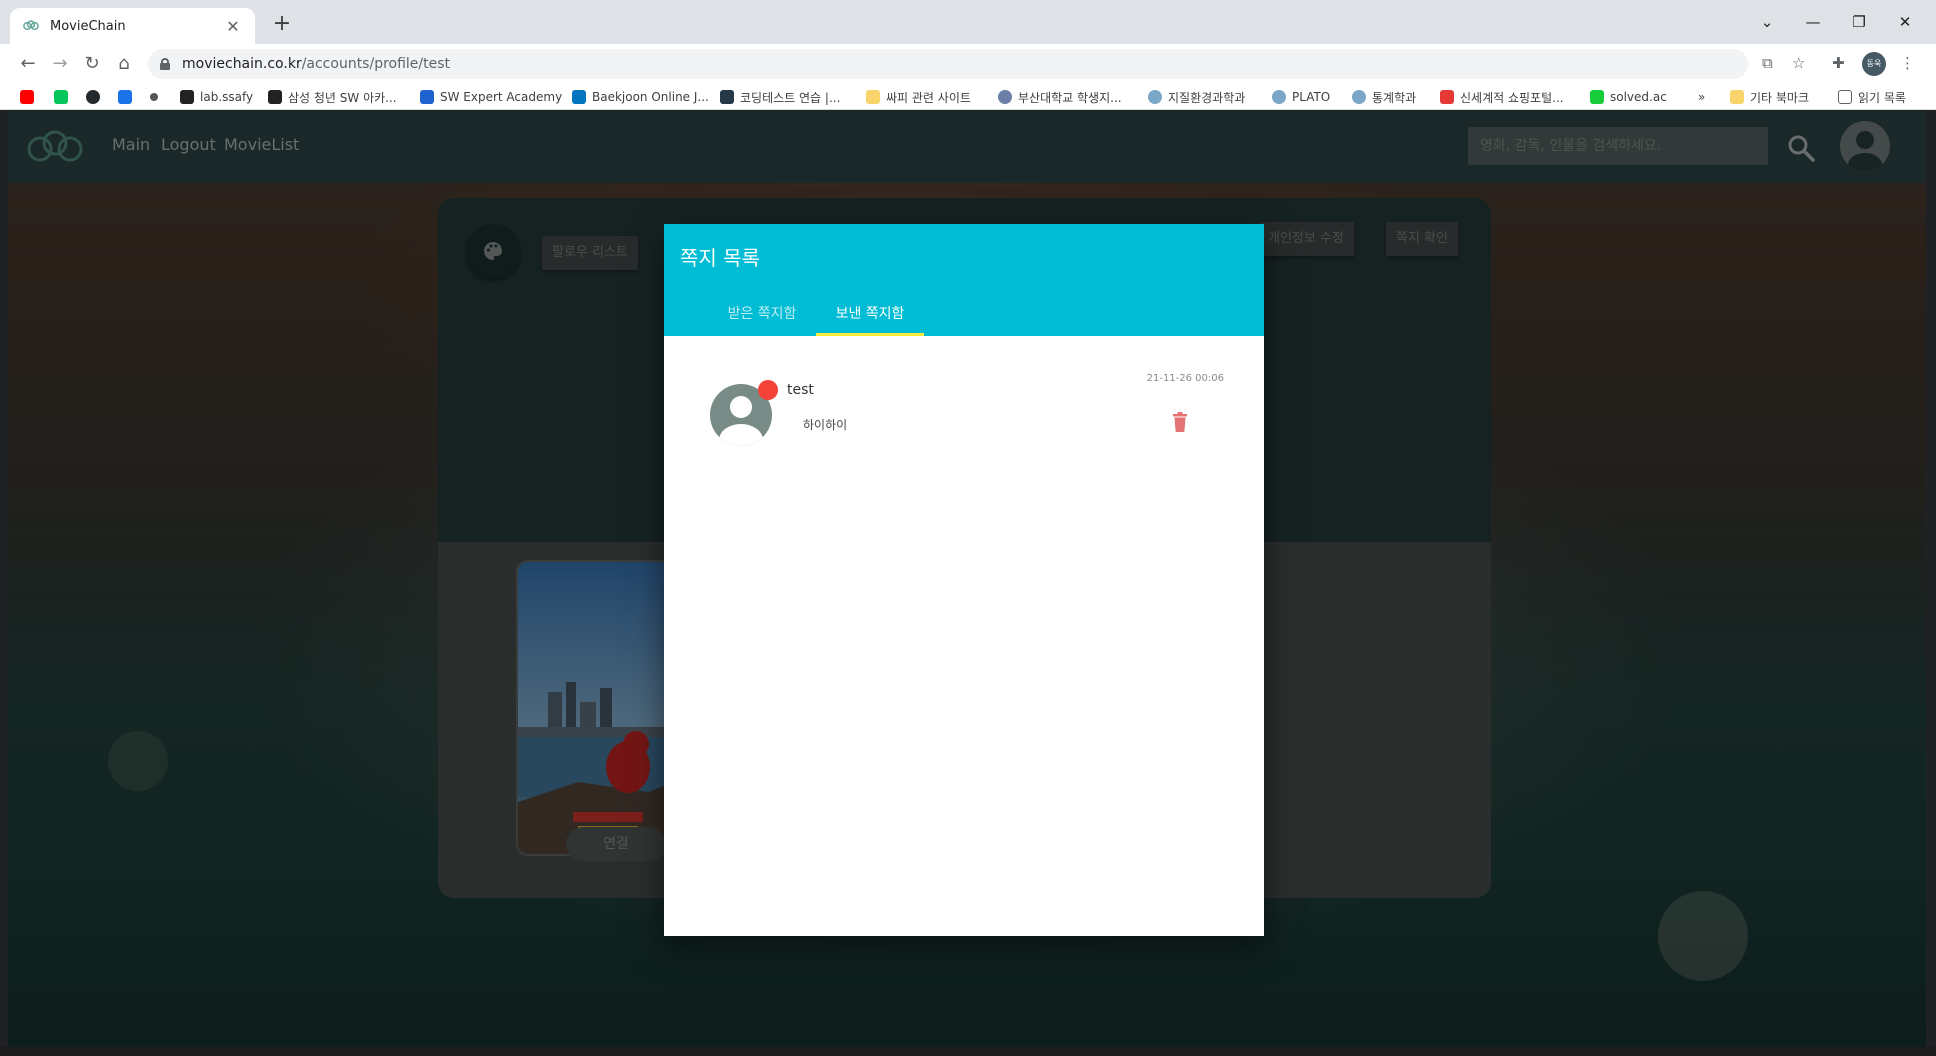 The image size is (1936, 1056). I want to click on reload-icon: ↻, so click(92, 64).